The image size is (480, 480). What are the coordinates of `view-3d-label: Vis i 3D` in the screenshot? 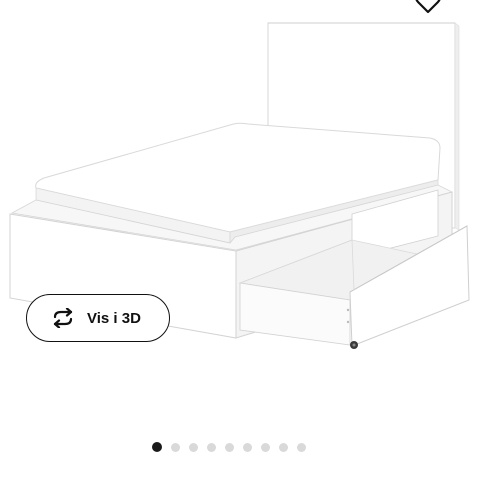 It's located at (114, 318).